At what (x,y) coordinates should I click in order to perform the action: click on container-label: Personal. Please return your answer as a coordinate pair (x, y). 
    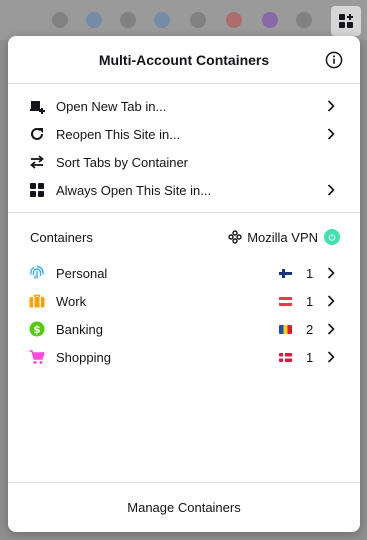
    Looking at the image, I should click on (82, 273).